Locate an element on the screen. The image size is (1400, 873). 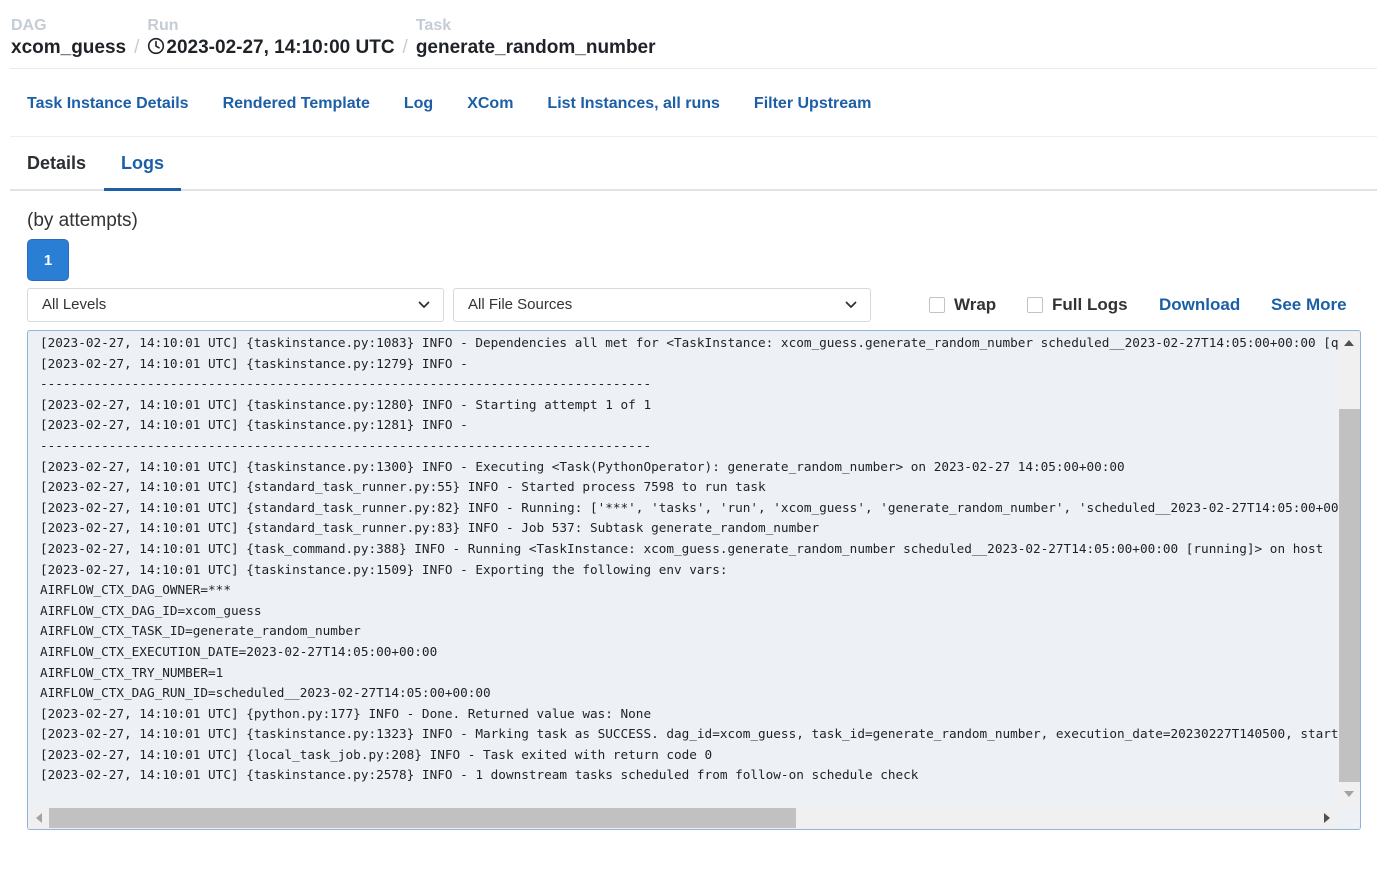
breadcrumb-run: Run 2023-02-27, 14:10:00 UTC is located at coordinates (270, 38).